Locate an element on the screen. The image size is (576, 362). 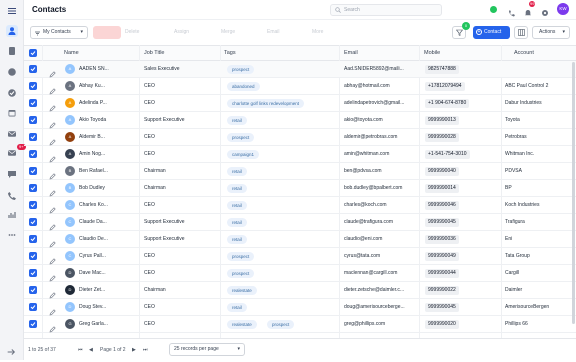
email: abhay@hotmail.com is located at coordinates (380, 86).